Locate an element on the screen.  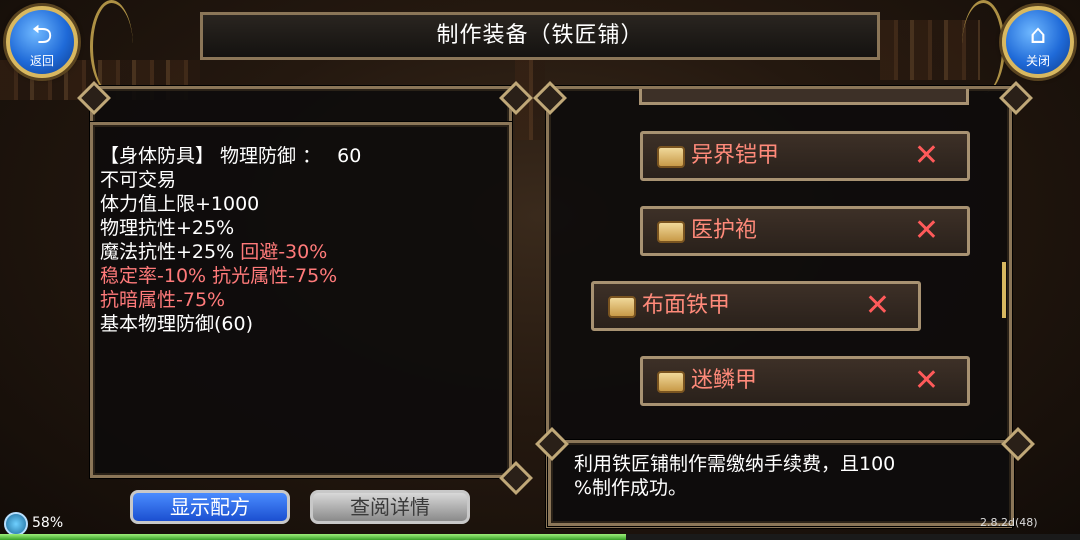
back-arrow-icon: ⮌ is located at coordinates (42, 35).